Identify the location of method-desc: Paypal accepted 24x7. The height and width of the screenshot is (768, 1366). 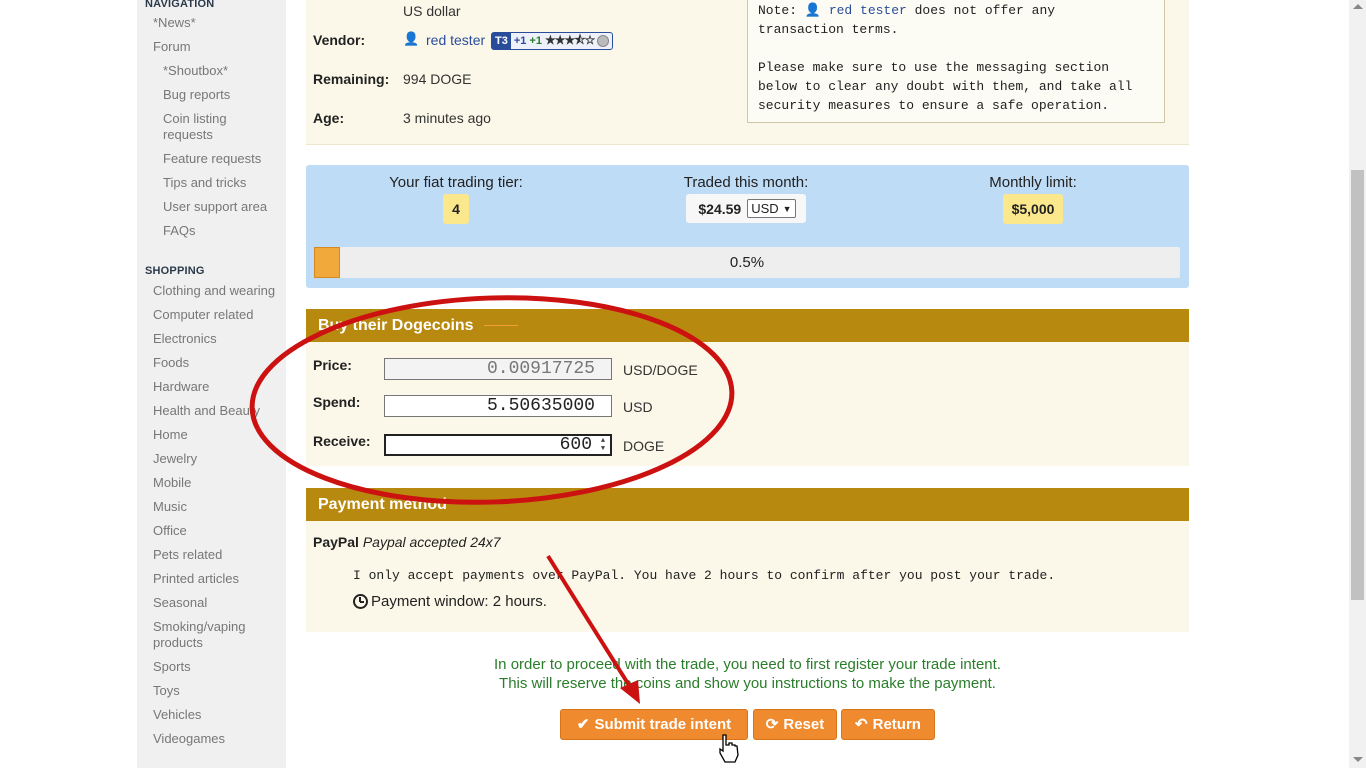
(431, 542).